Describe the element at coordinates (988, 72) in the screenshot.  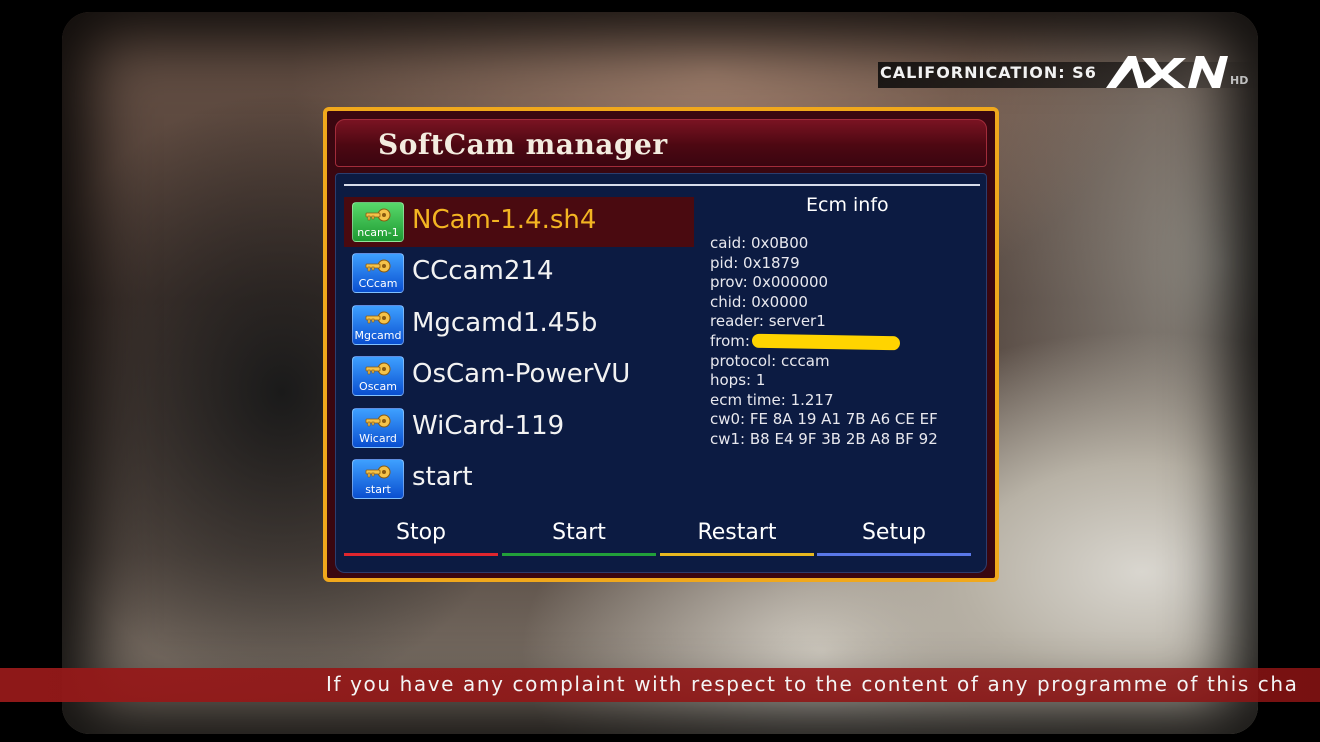
I see `channel-show-title: CALIFORNICATION: S6` at that location.